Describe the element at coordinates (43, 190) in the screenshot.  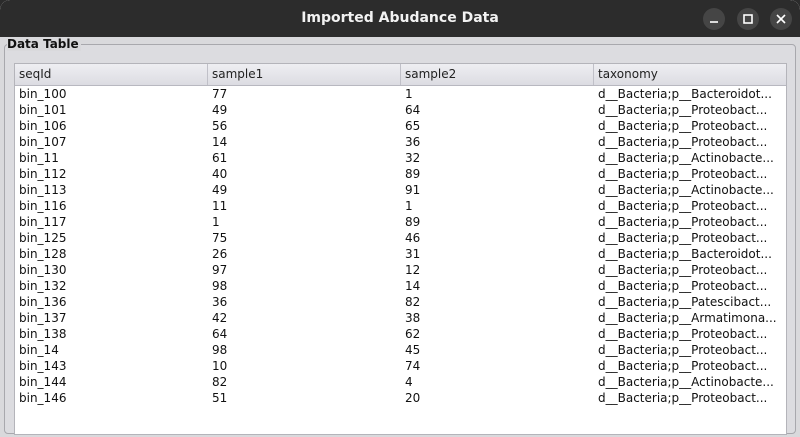
I see `cell-seqid: bin_113` at that location.